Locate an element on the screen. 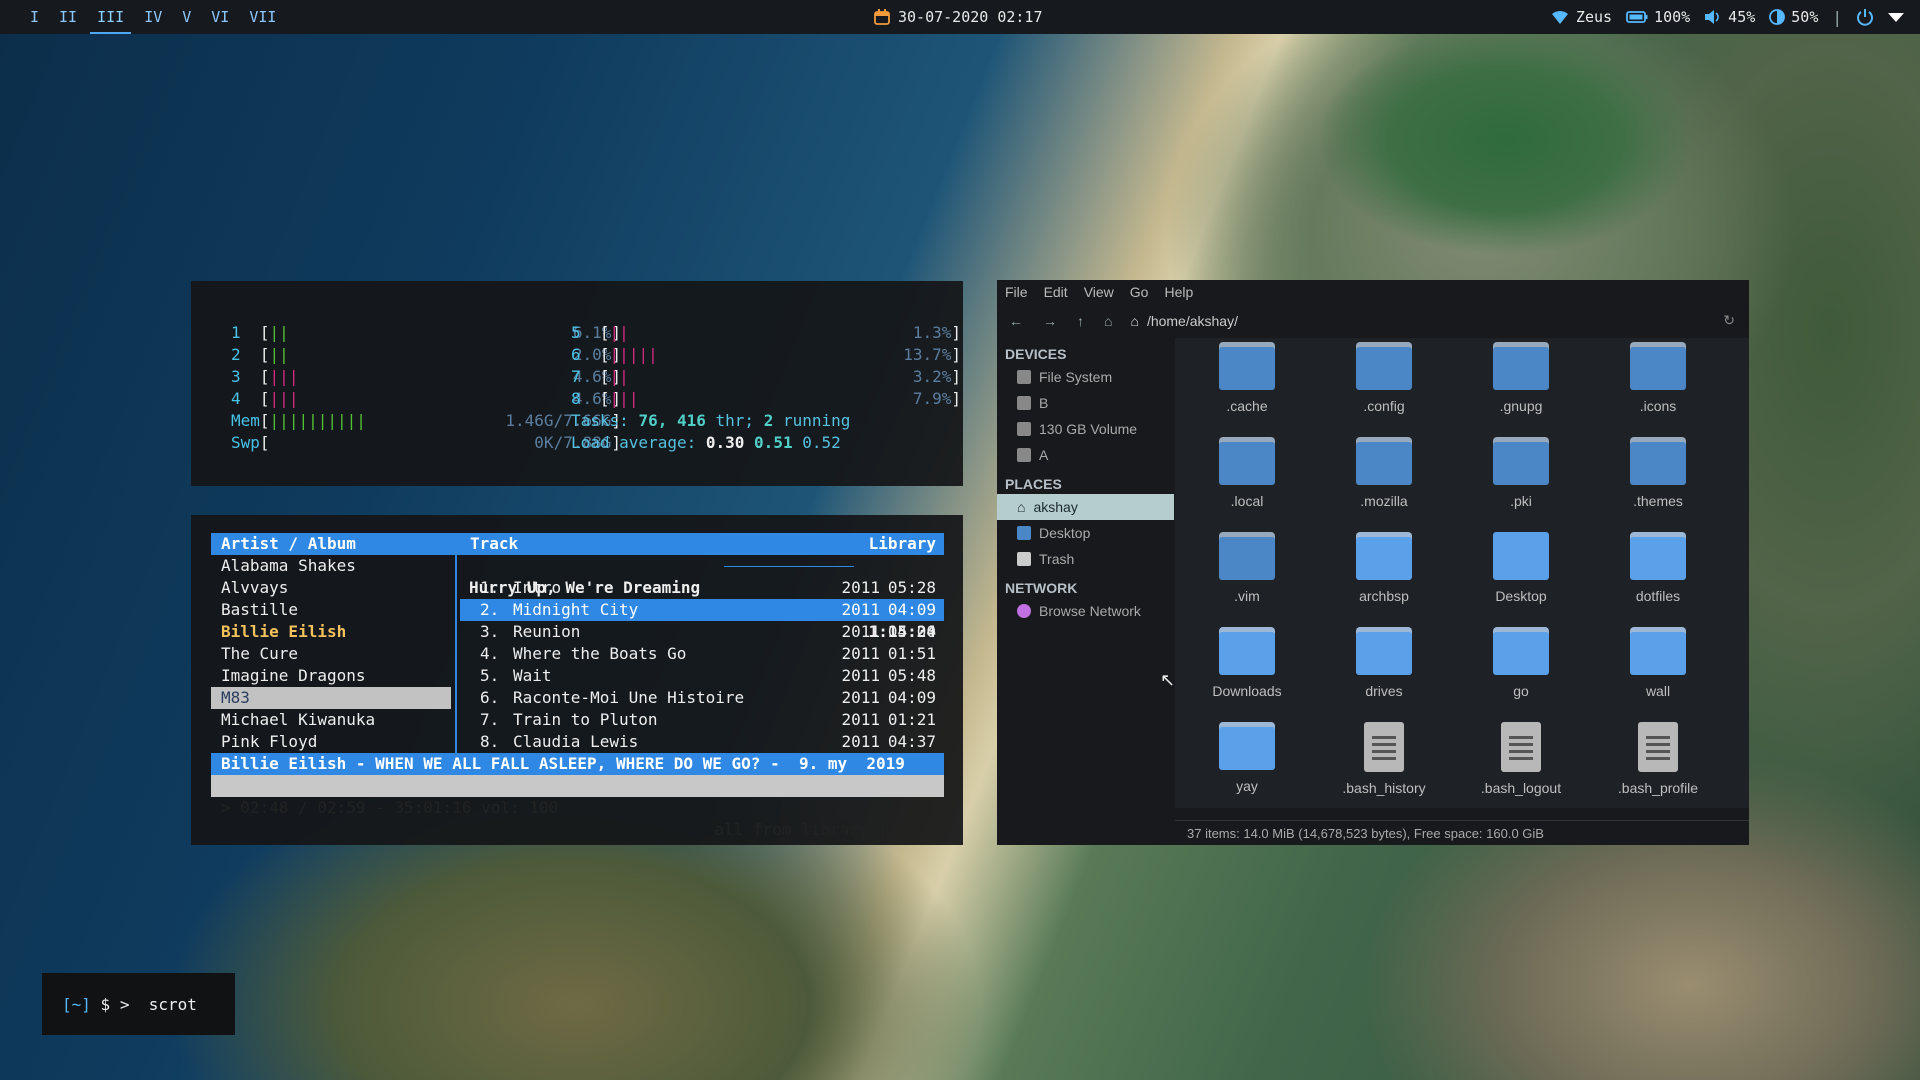 Image resolution: width=1920 pixels, height=1080 pixels. file-item: .themes is located at coordinates (1658, 473).